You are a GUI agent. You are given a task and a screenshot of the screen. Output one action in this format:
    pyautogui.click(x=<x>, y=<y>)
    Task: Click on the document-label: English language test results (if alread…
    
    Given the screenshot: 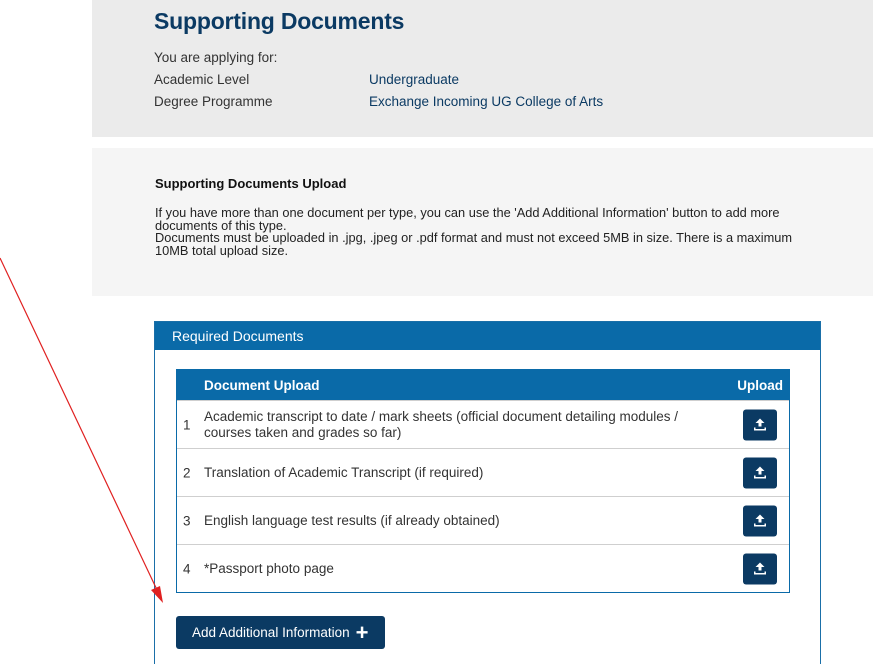 What is the action you would take?
    pyautogui.click(x=352, y=520)
    